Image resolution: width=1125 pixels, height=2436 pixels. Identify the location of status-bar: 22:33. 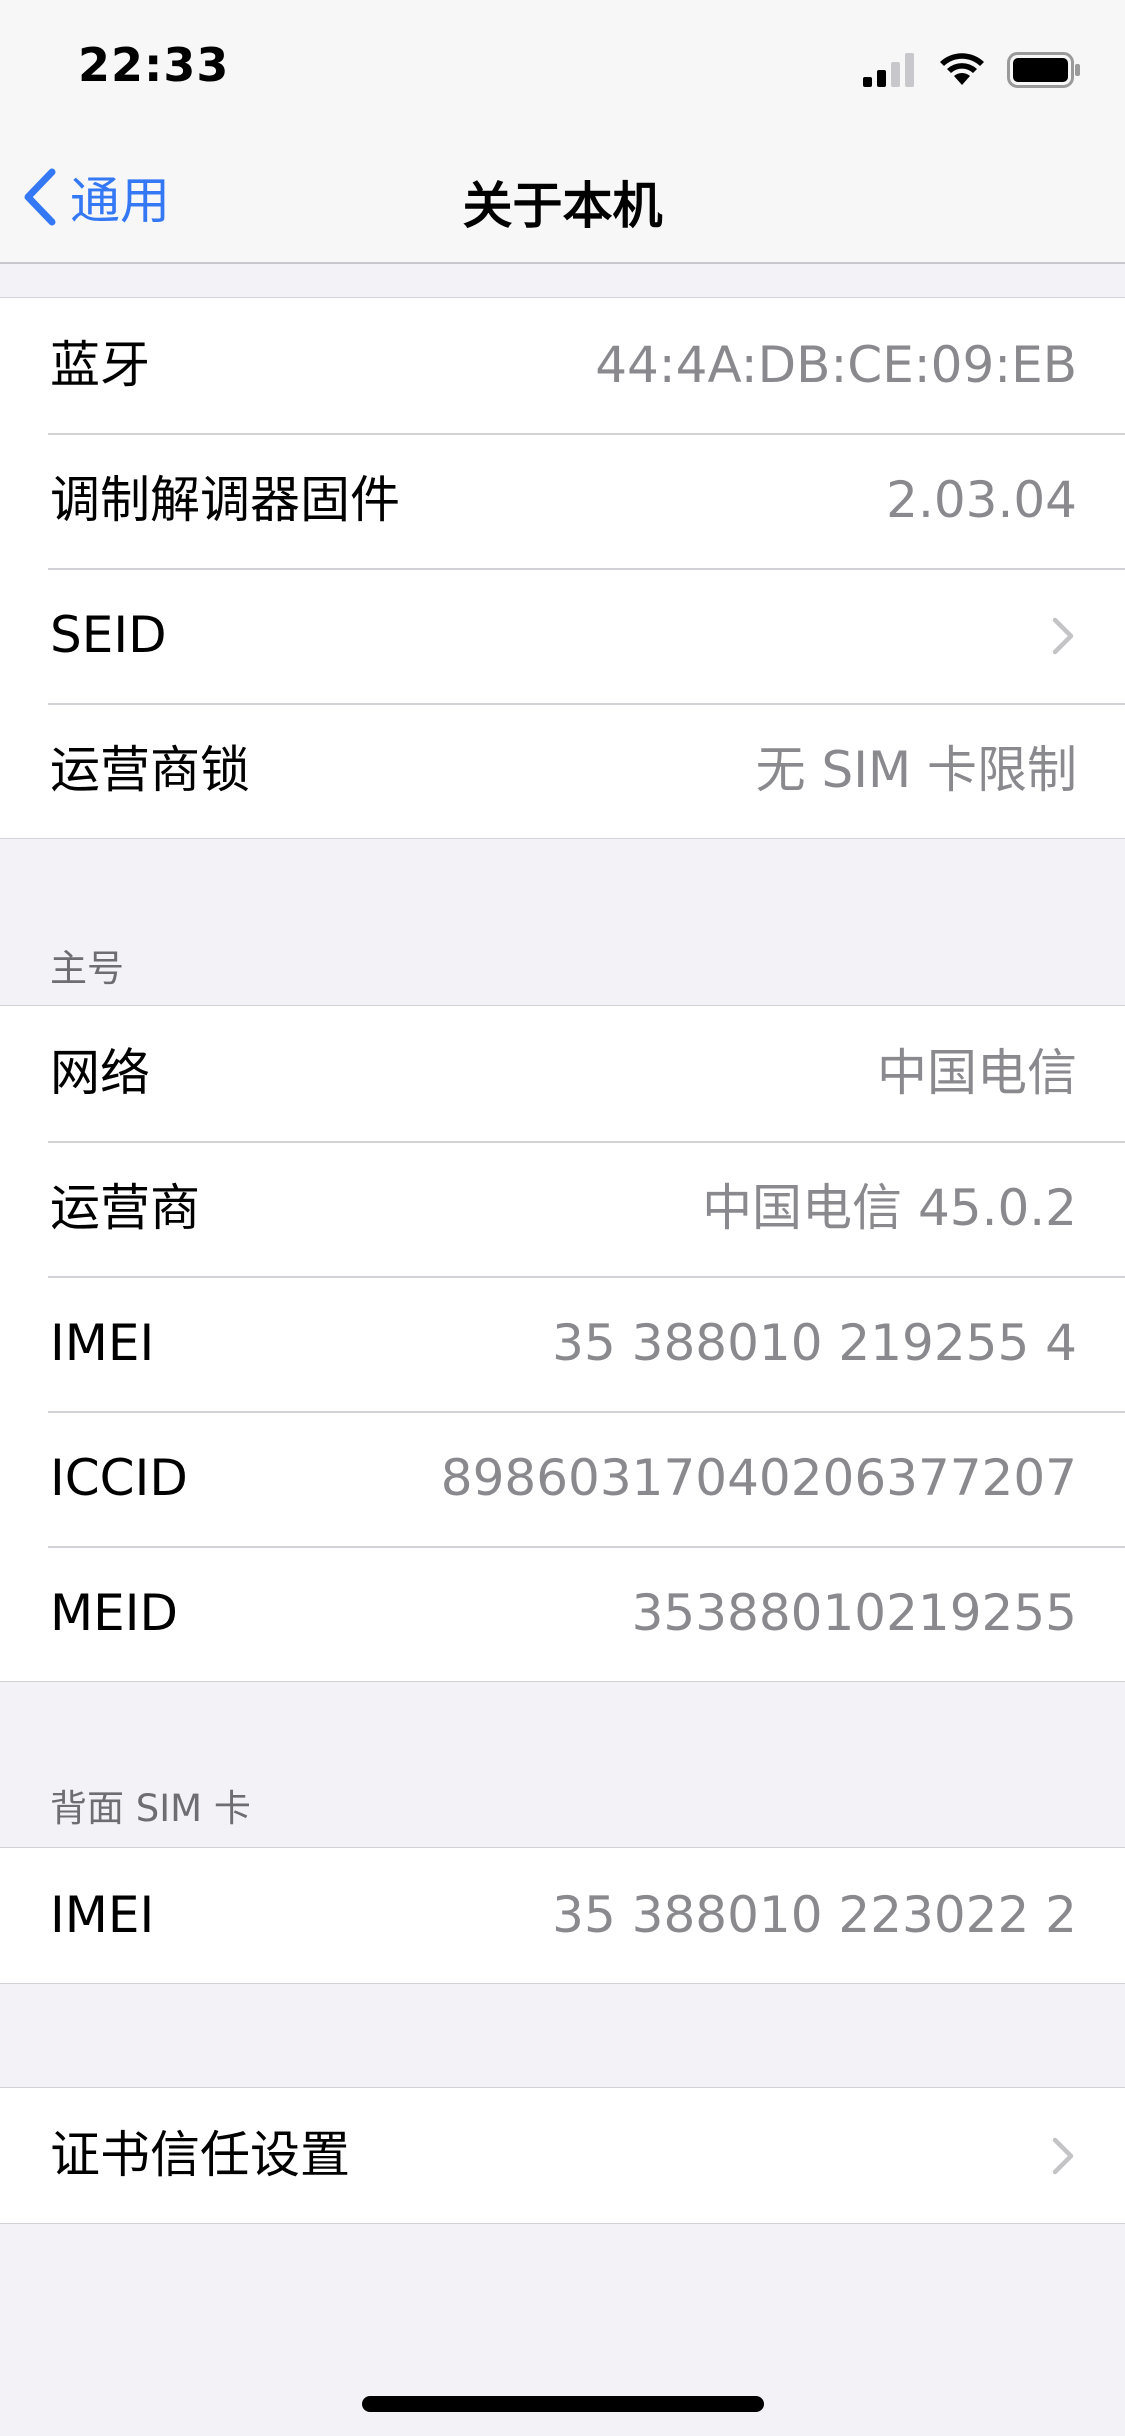
(562, 66).